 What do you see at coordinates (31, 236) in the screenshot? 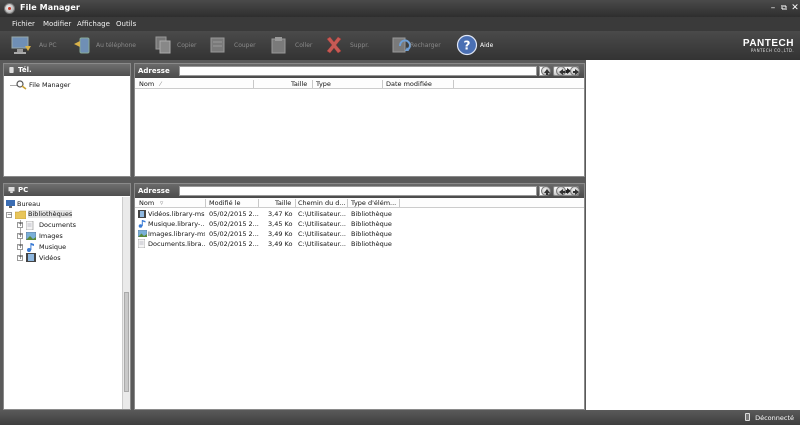
I see `images-icon` at bounding box center [31, 236].